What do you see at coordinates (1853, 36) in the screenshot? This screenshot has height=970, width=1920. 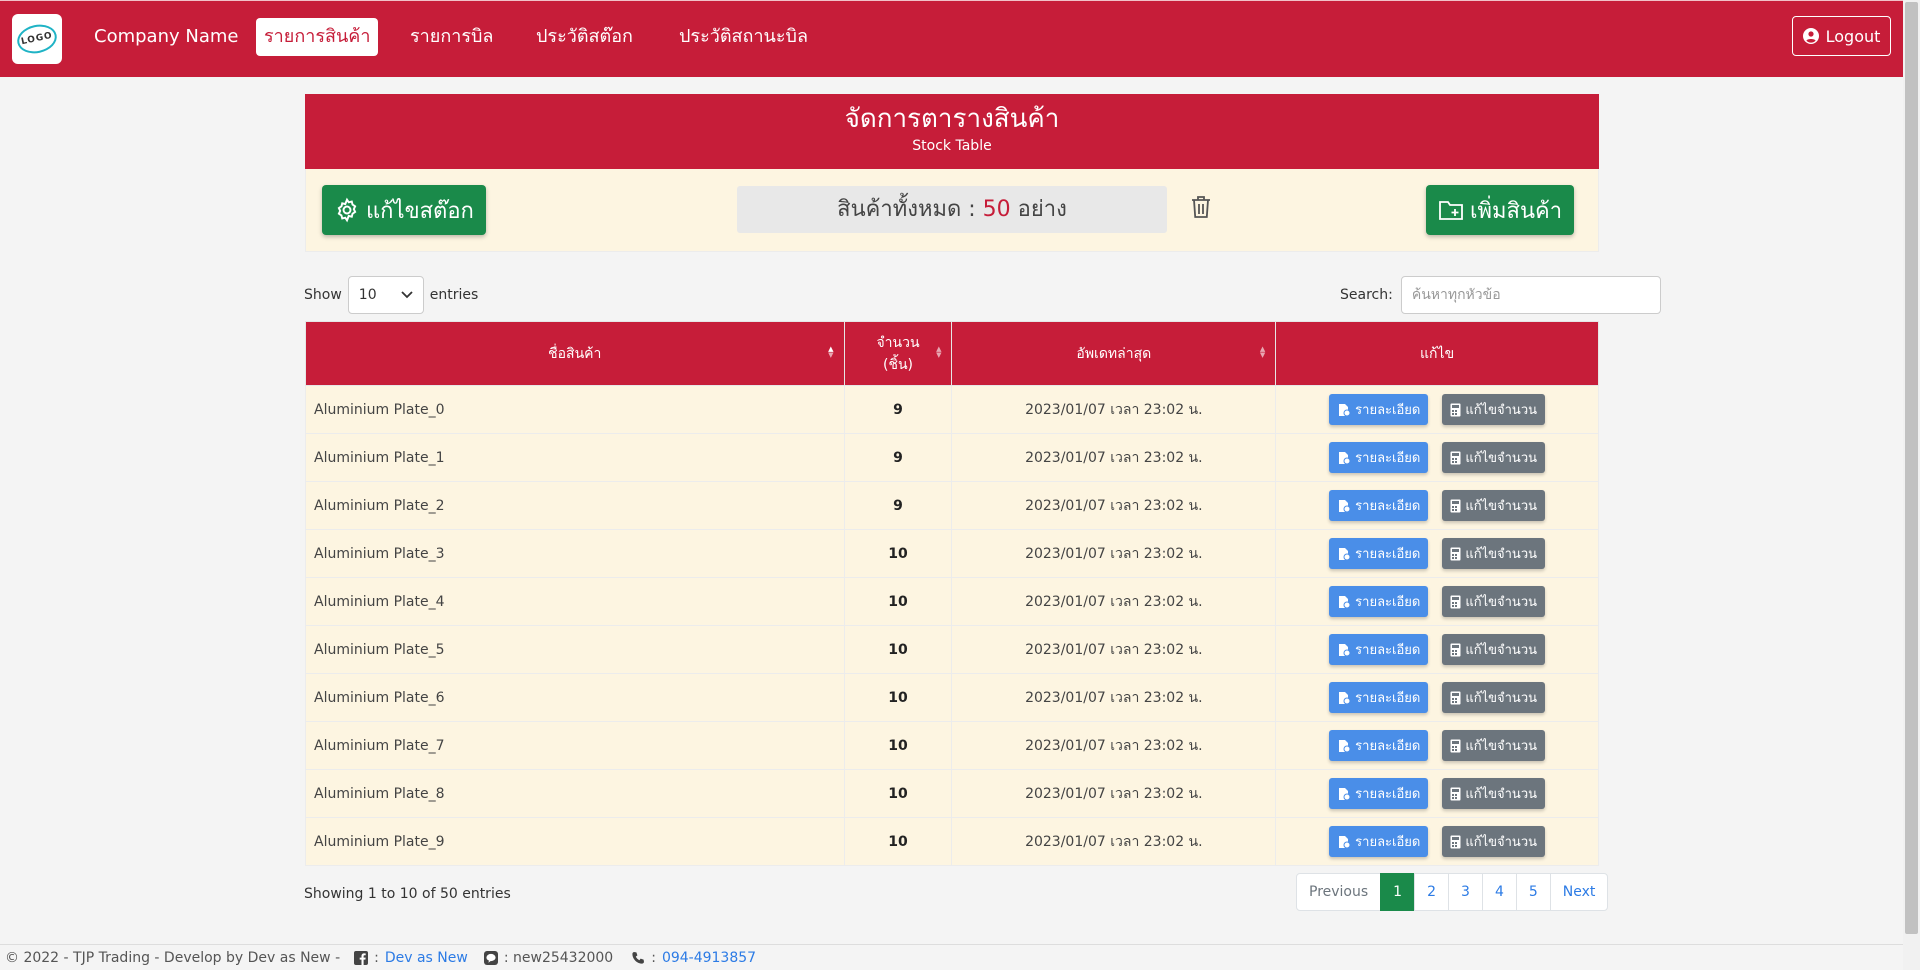 I see `logout-label: Logout` at bounding box center [1853, 36].